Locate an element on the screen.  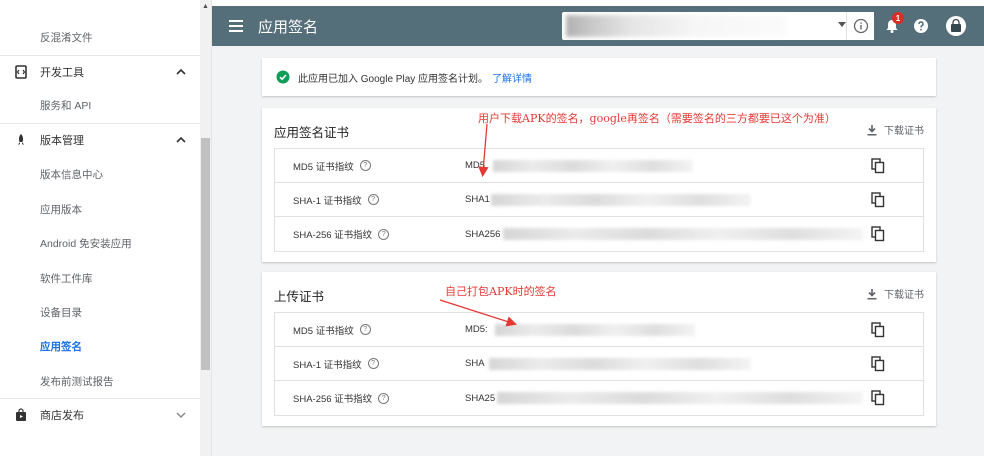
sidebar-scrollbar: ▲ is located at coordinates (205, 228).